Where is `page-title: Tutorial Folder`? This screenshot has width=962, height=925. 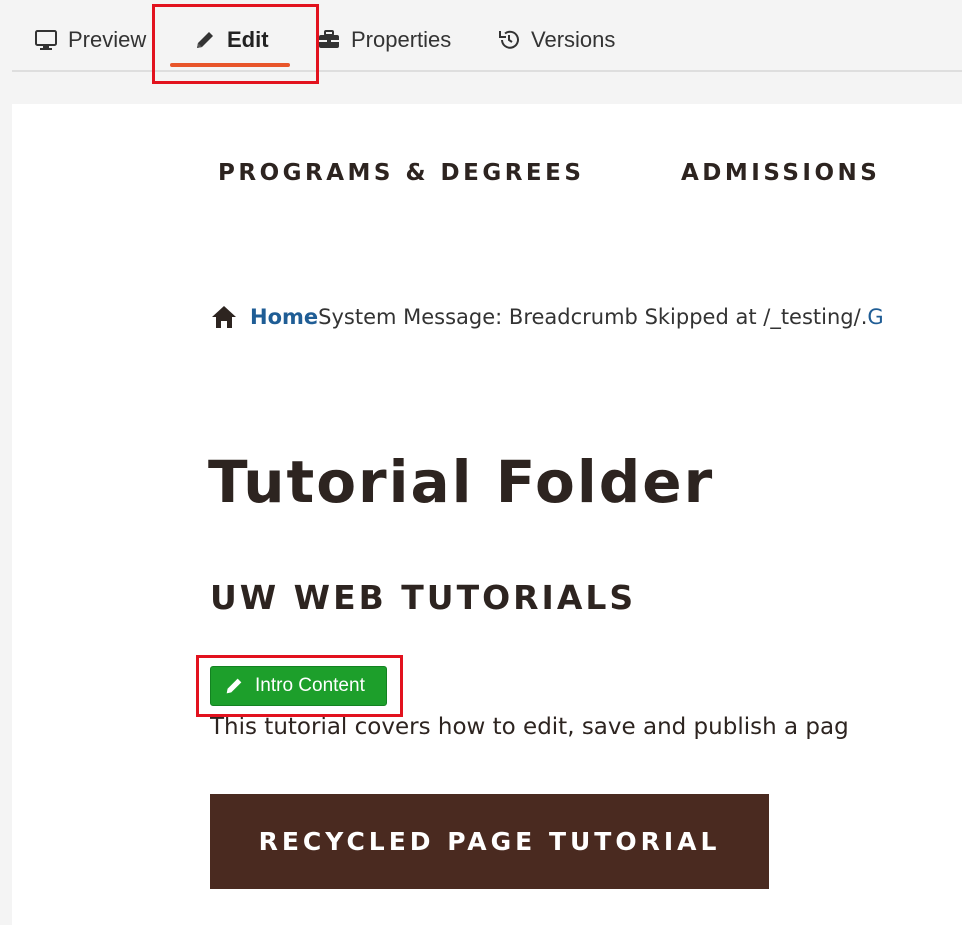 page-title: Tutorial Folder is located at coordinates (461, 482).